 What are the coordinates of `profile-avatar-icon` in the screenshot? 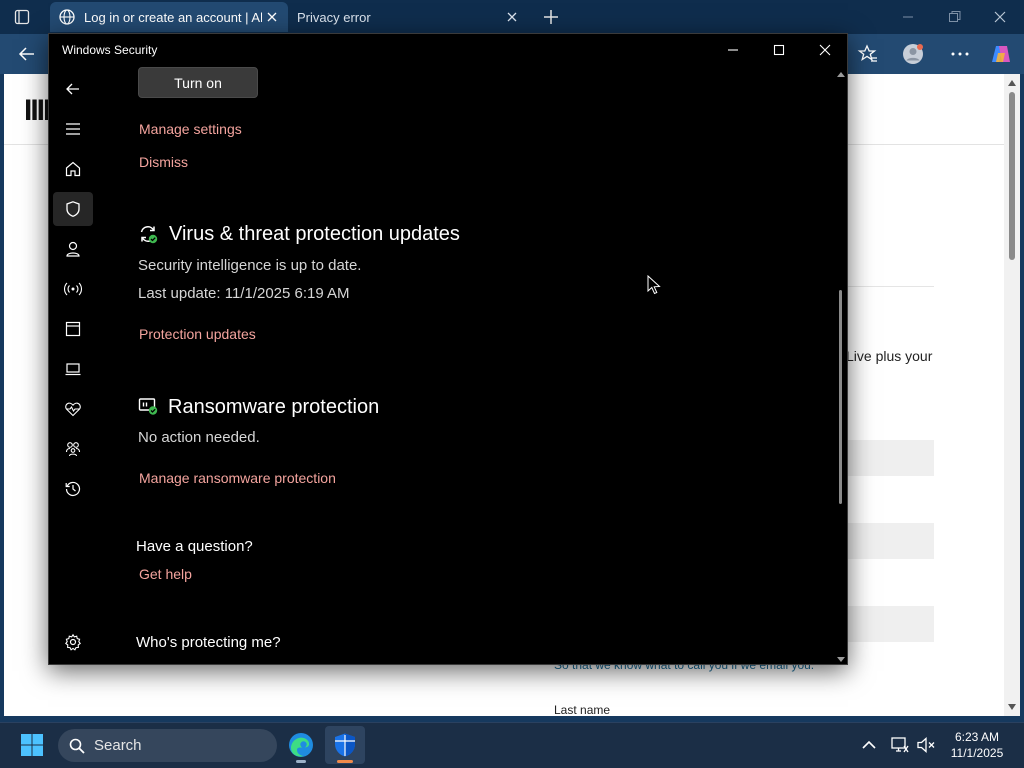 It's located at (913, 54).